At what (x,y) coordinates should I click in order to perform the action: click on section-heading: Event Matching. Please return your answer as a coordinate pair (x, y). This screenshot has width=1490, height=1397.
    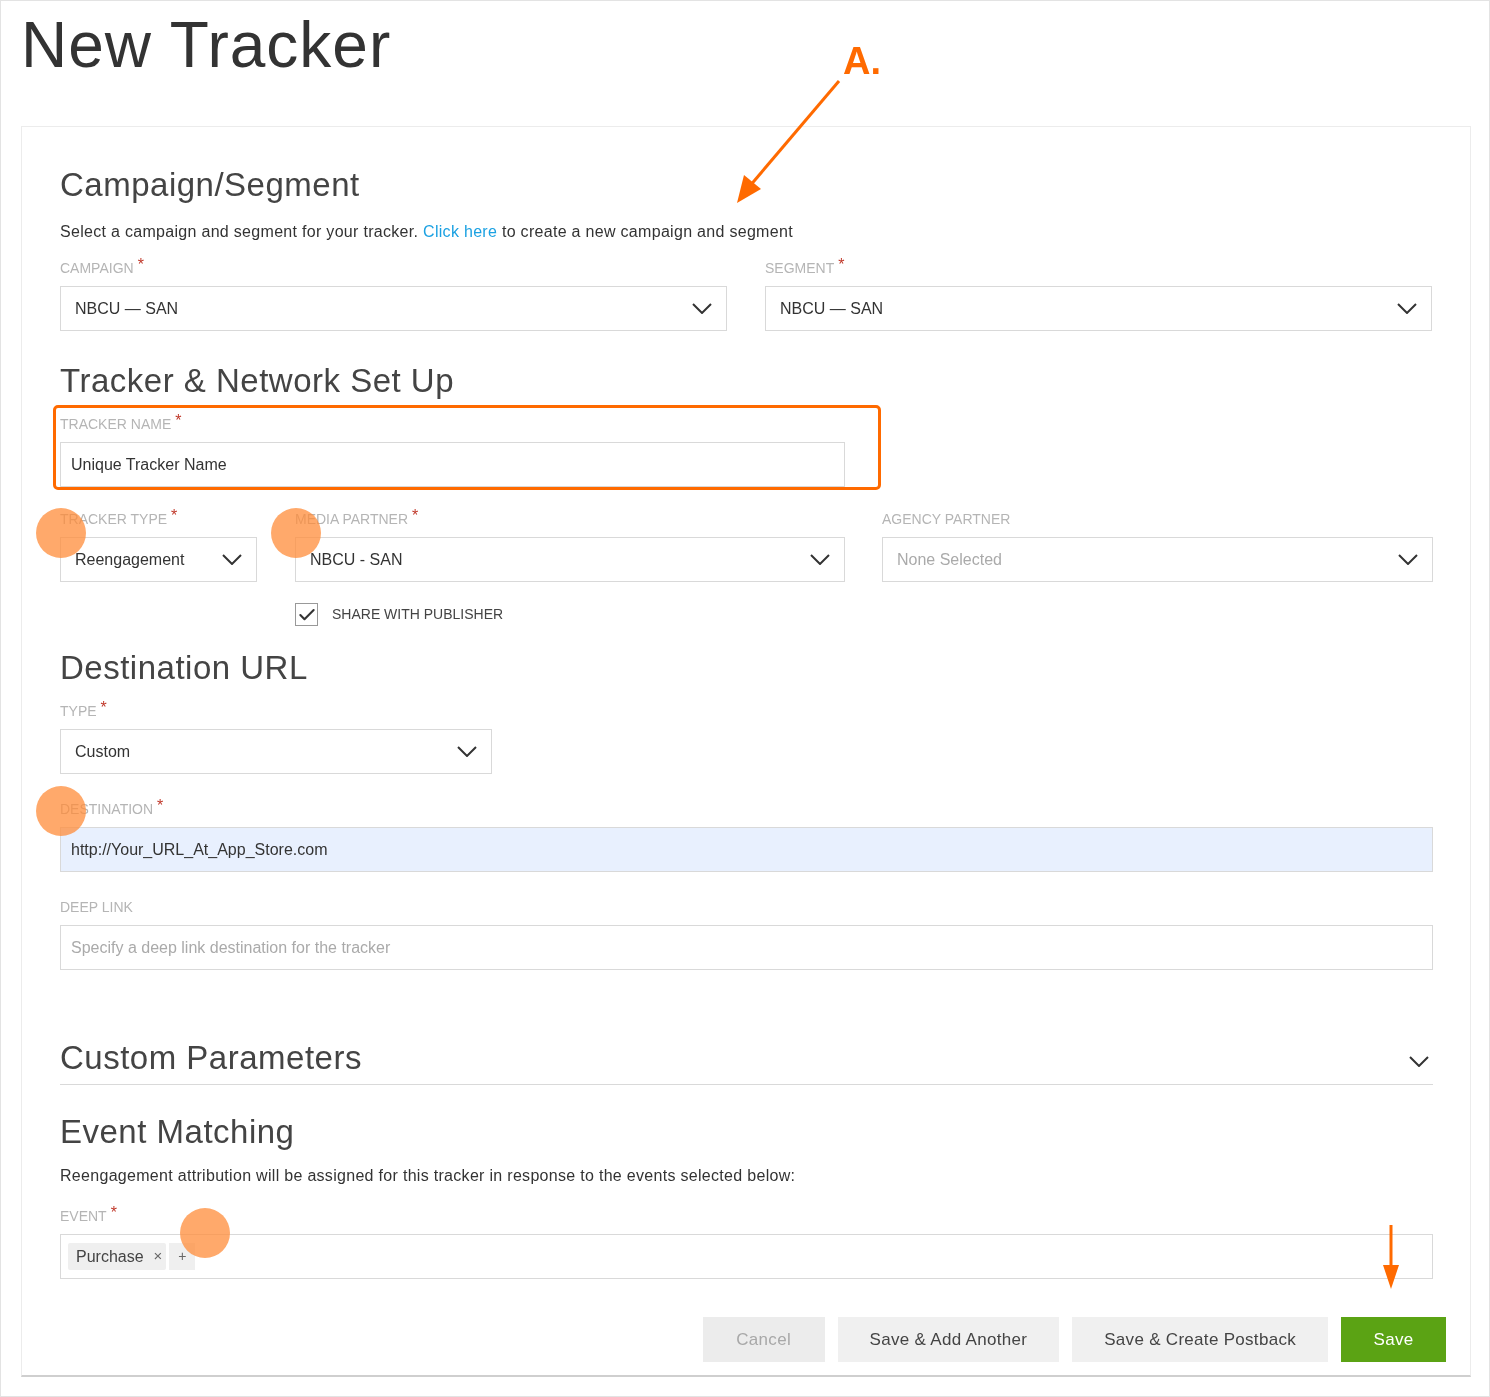
    Looking at the image, I should click on (178, 1132).